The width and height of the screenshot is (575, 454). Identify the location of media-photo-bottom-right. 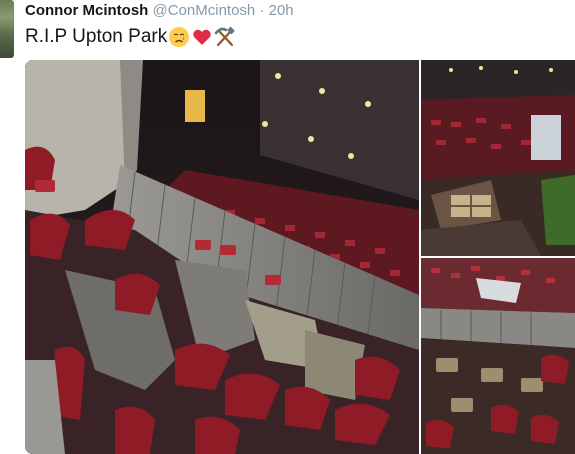
(498, 356).